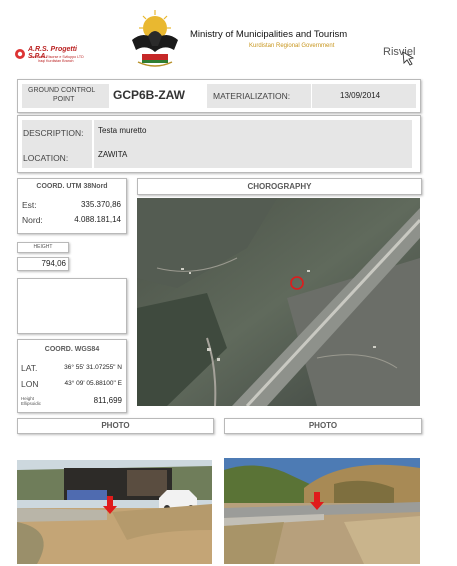 This screenshot has height=566, width=457. What do you see at coordinates (269, 34) in the screenshot?
I see `ministry-title: Ministry of Municipalities and Tourism` at bounding box center [269, 34].